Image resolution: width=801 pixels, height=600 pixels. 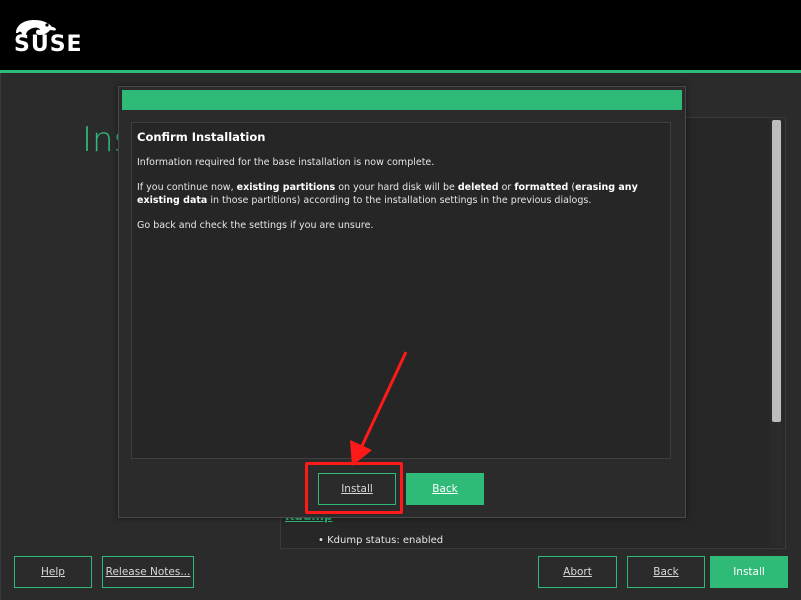 What do you see at coordinates (776, 271) in the screenshot?
I see `scrollbar-thumb` at bounding box center [776, 271].